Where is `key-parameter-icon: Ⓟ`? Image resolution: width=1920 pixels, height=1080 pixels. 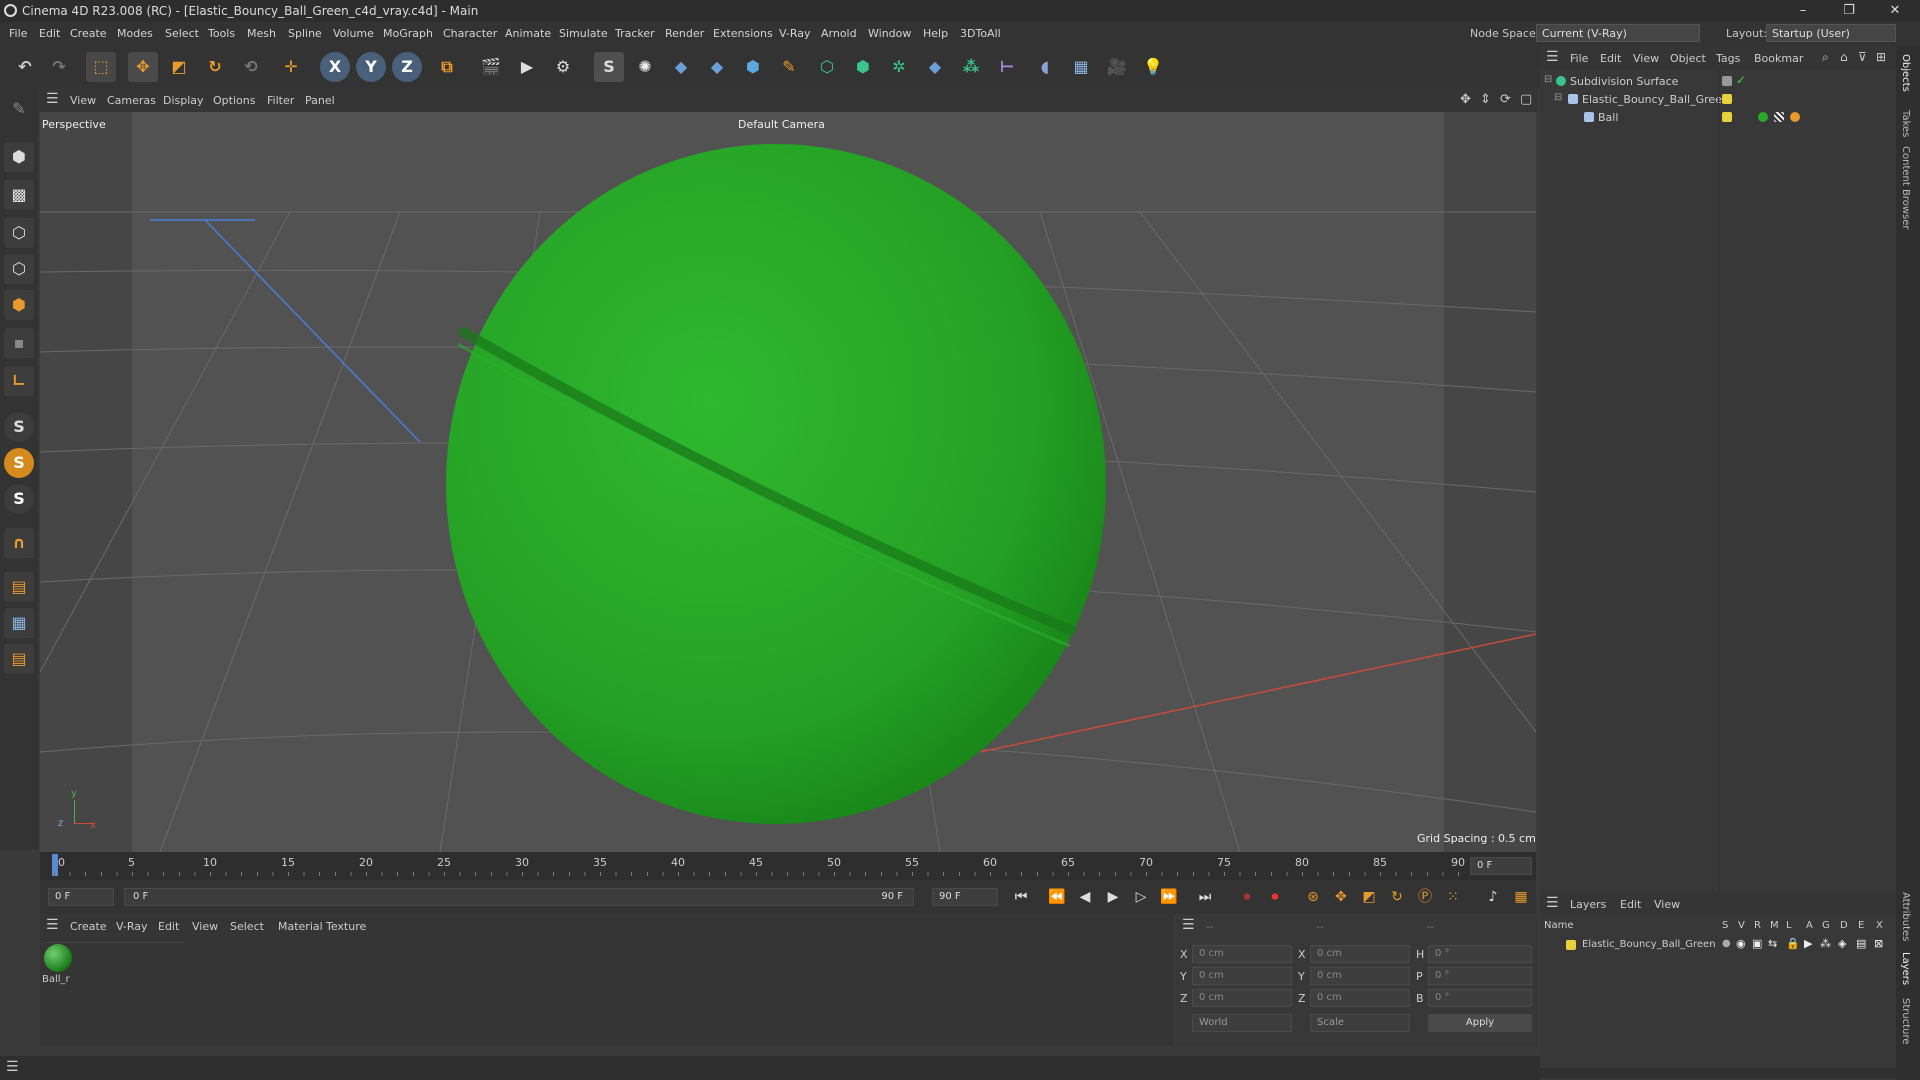
key-parameter-icon: Ⓟ is located at coordinates (1425, 897).